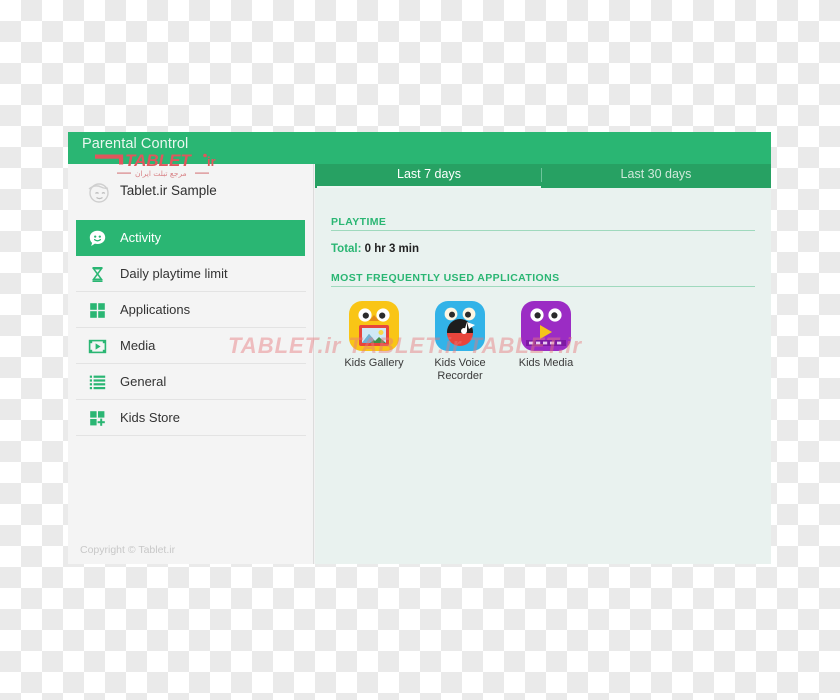 This screenshot has height=700, width=840. Describe the element at coordinates (445, 278) in the screenshot. I see `applications-section-title: MOST FREQUENTLY USED APPLICATIONS` at that location.